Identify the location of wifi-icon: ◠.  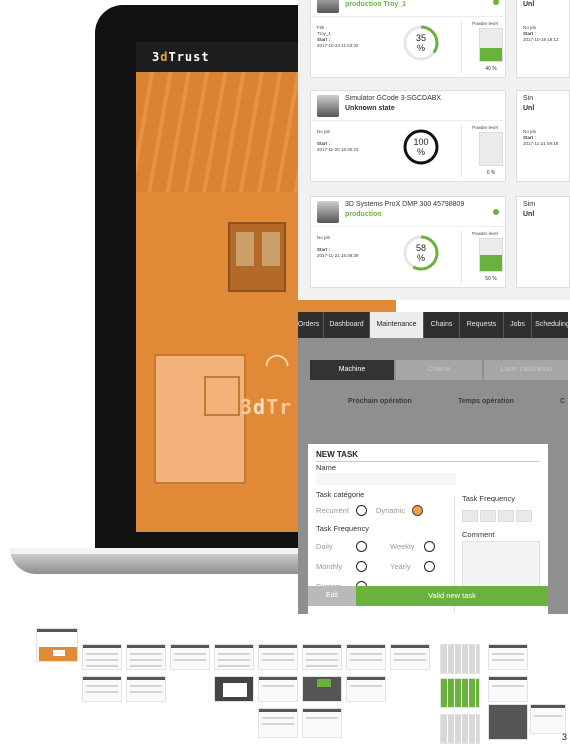
(277, 364).